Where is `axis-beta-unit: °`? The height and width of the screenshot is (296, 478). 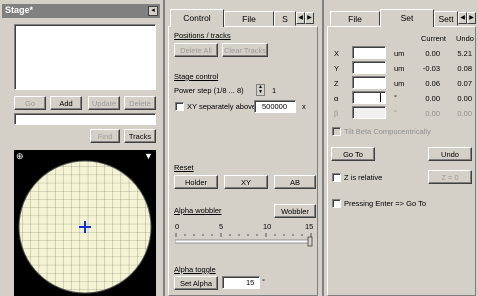
axis-beta-unit: ° is located at coordinates (395, 112).